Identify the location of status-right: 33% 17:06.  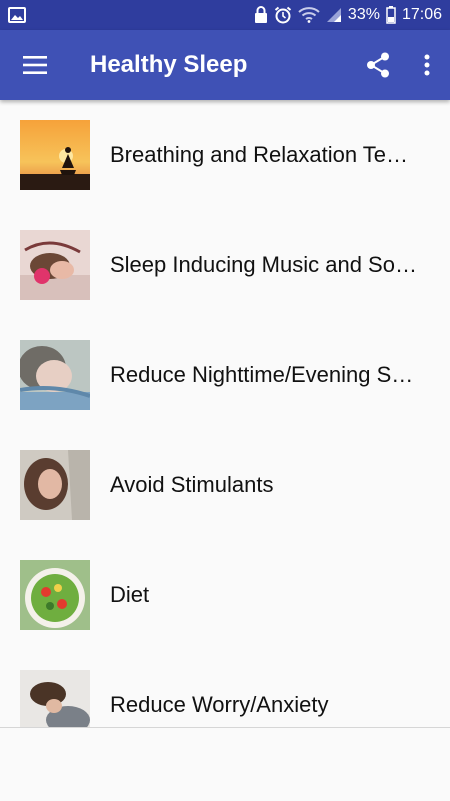
(348, 15).